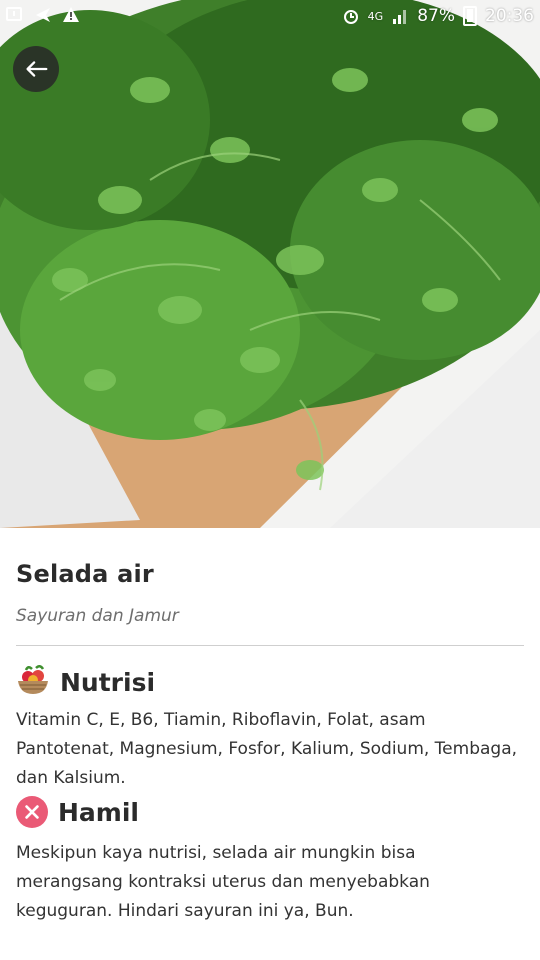 The image size is (540, 960). Describe the element at coordinates (351, 16) in the screenshot. I see `alarm-icon` at that location.